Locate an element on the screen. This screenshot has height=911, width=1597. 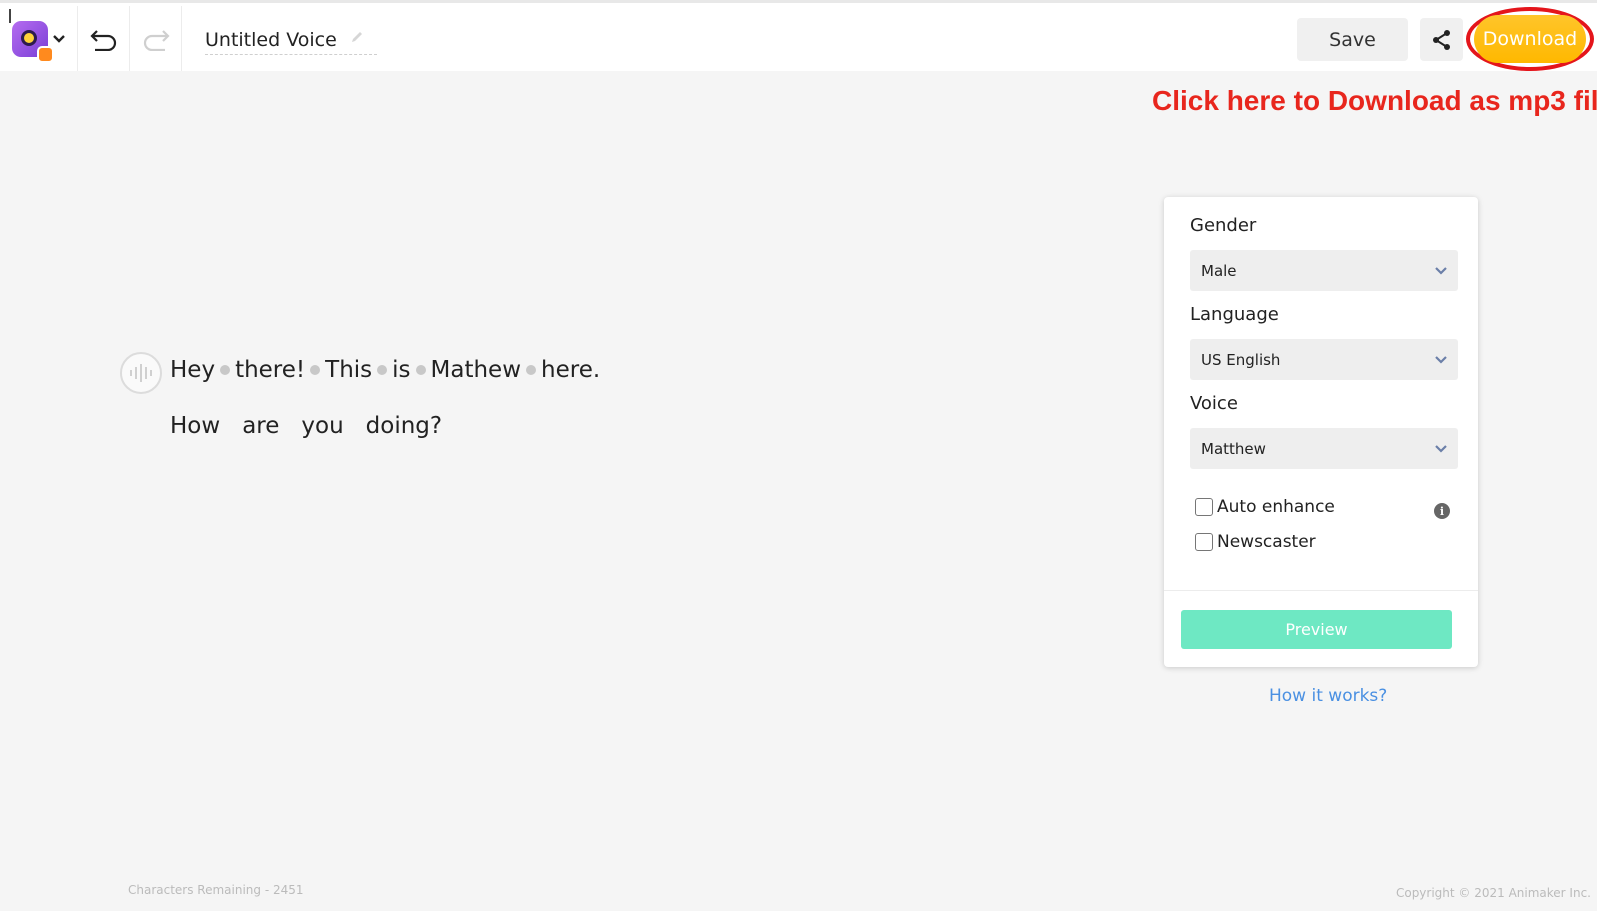
pencil-icon is located at coordinates (357, 39).